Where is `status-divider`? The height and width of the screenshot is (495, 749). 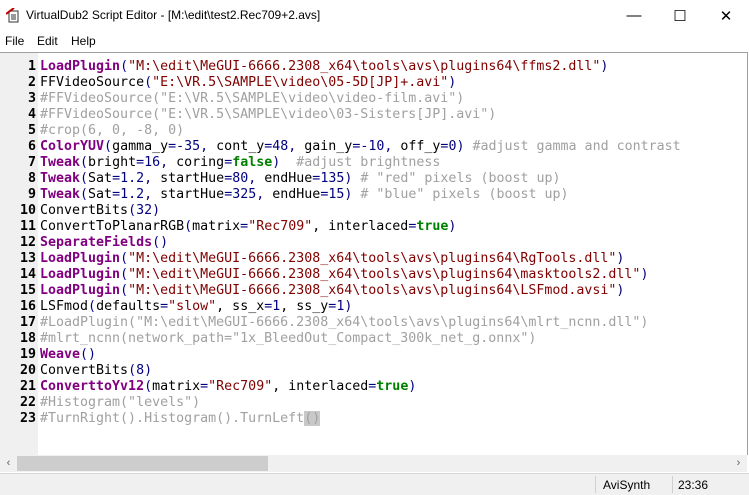
status-divider is located at coordinates (595, 484).